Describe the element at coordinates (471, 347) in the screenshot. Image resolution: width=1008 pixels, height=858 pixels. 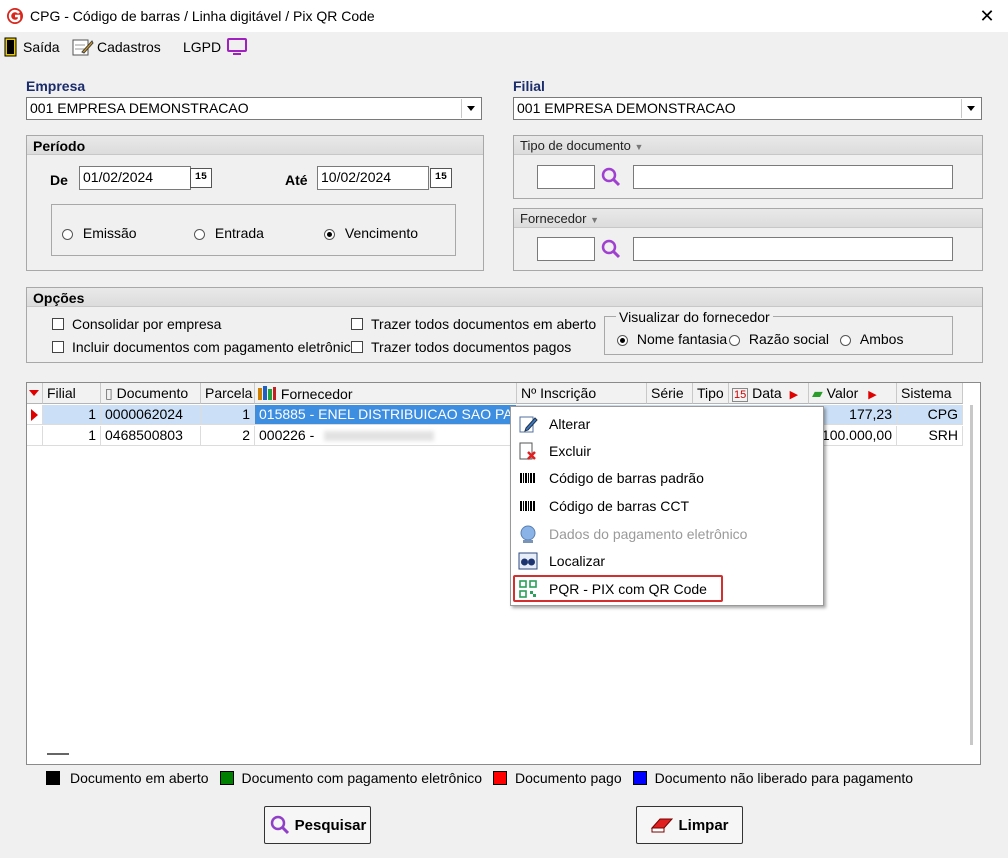
I see `check-paid-label: Trazer todos documentos pagos` at that location.